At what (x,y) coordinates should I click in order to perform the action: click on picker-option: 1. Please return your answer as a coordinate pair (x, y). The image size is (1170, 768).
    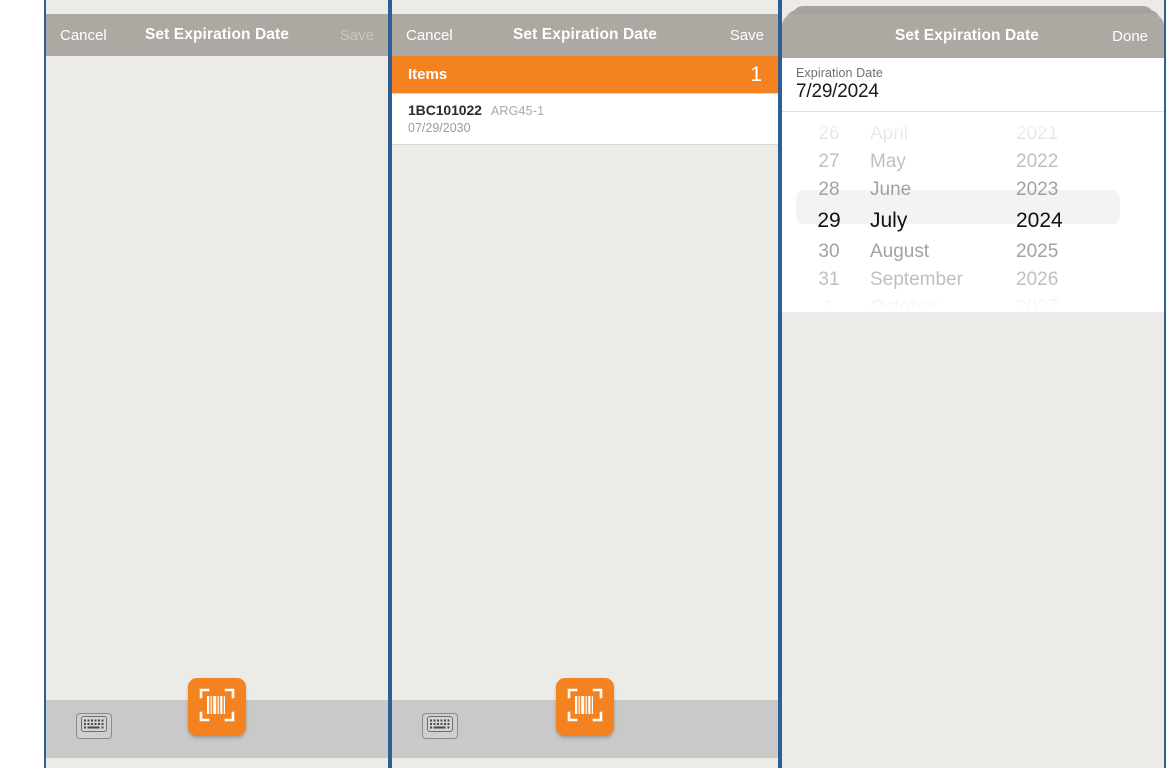
    Looking at the image, I should click on (829, 303).